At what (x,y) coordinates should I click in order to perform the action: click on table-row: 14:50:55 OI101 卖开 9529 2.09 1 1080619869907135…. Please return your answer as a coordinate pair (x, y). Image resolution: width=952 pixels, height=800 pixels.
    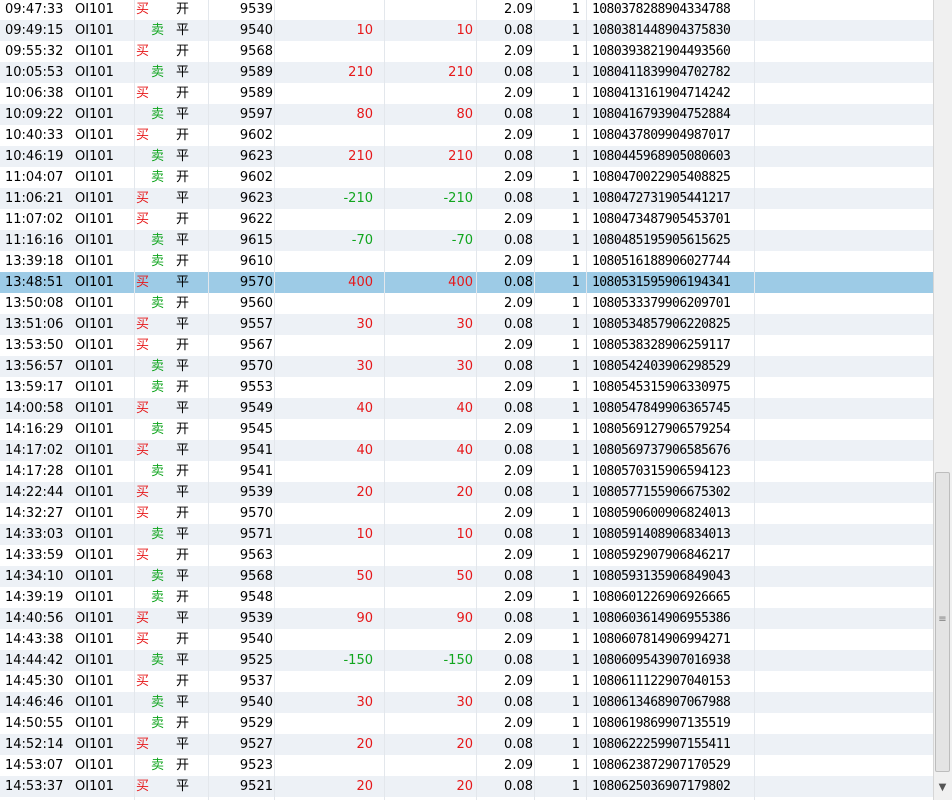
    Looking at the image, I should click on (466, 723).